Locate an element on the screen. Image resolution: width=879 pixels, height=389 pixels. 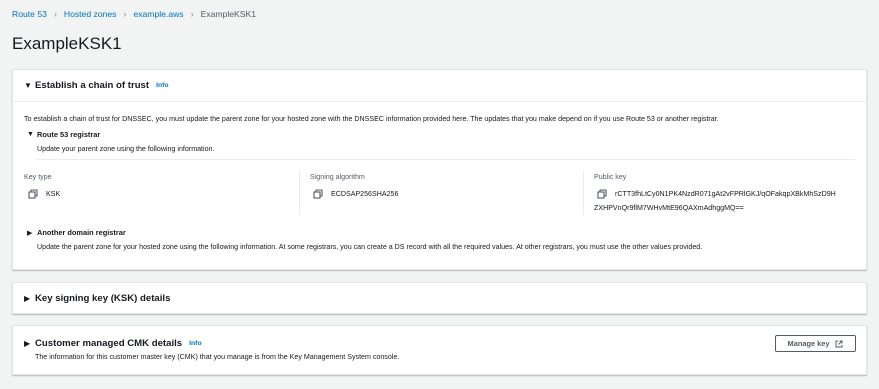
ksk-details-header: ▶ Key signing key (KSK) details is located at coordinates (439, 298).